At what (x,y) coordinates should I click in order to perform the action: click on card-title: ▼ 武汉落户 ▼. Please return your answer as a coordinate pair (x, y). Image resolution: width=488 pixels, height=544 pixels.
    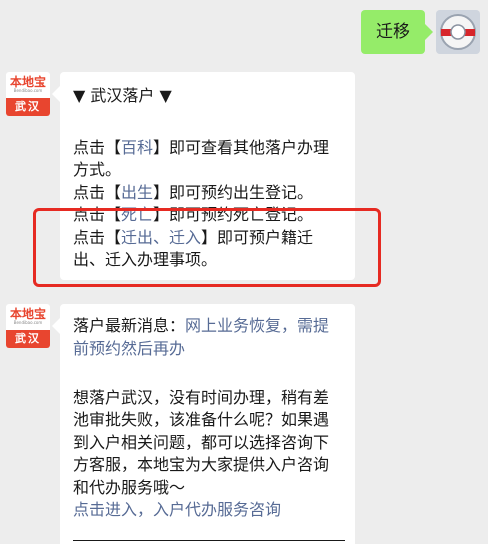
    Looking at the image, I should click on (122, 95).